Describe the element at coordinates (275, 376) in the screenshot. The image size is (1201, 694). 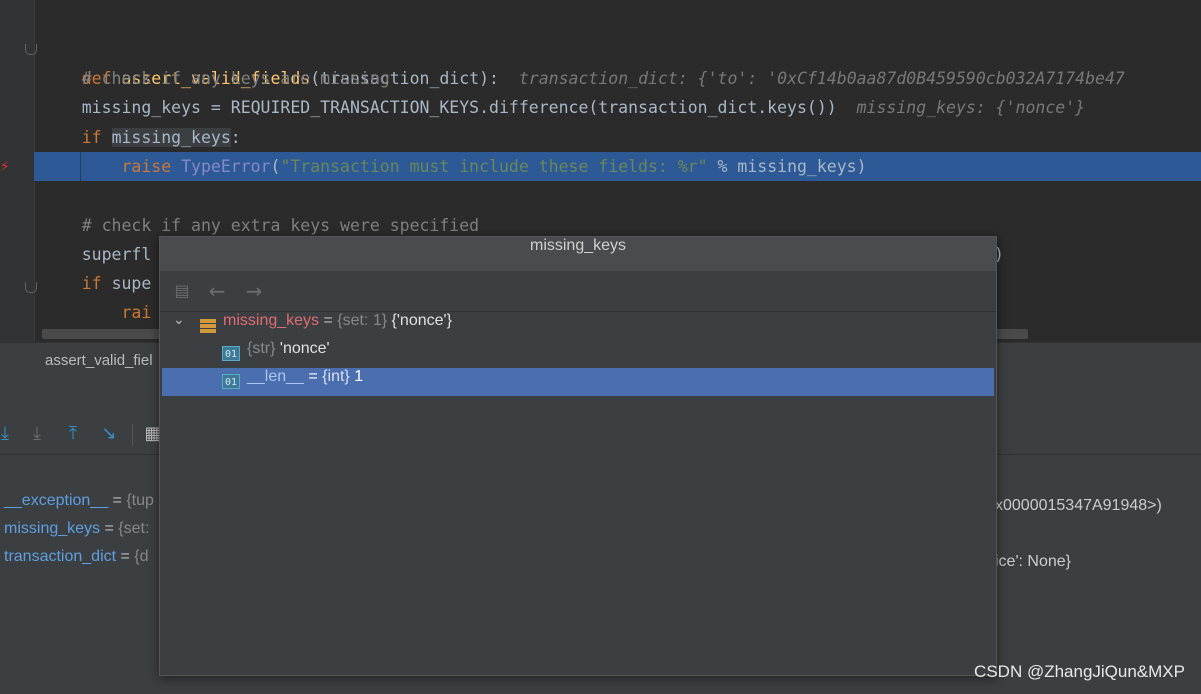
I see `node-name: __len__` at that location.